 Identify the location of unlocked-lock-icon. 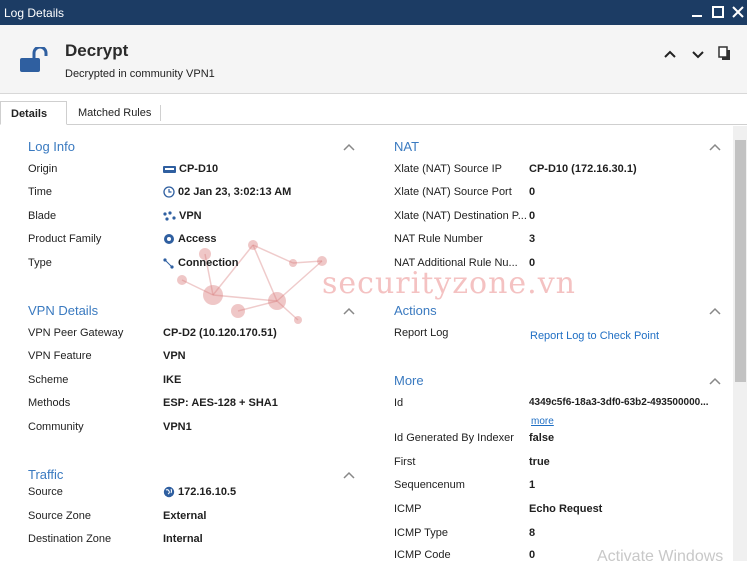
(34, 59).